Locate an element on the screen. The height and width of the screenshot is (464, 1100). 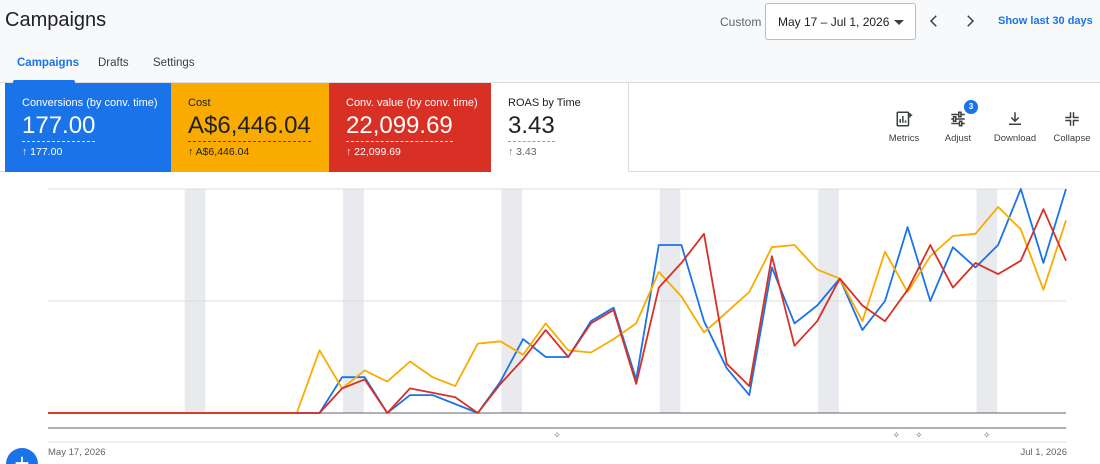
next-period-button is located at coordinates (970, 21).